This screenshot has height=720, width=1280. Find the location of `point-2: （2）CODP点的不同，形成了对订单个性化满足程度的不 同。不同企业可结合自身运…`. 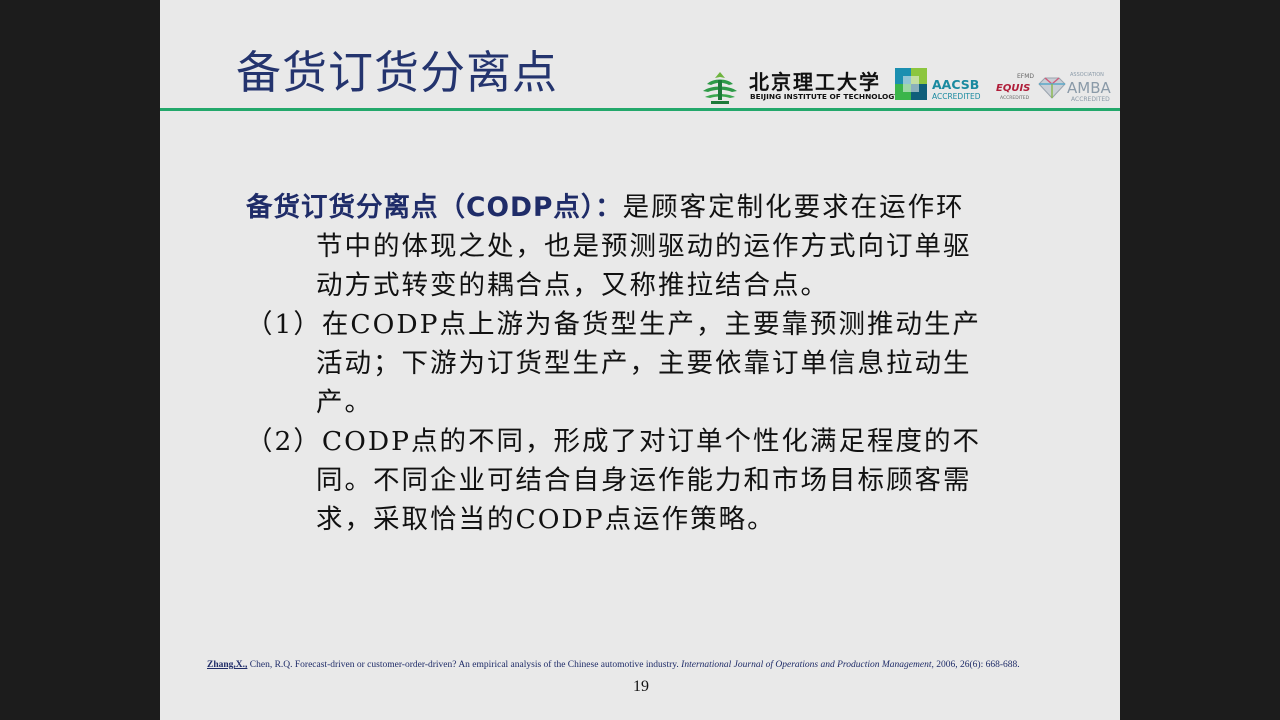

point-2: （2）CODP点的不同，形成了对订单个性化满足程度的不 同。不同企业可结合自身运… is located at coordinates (613, 480).